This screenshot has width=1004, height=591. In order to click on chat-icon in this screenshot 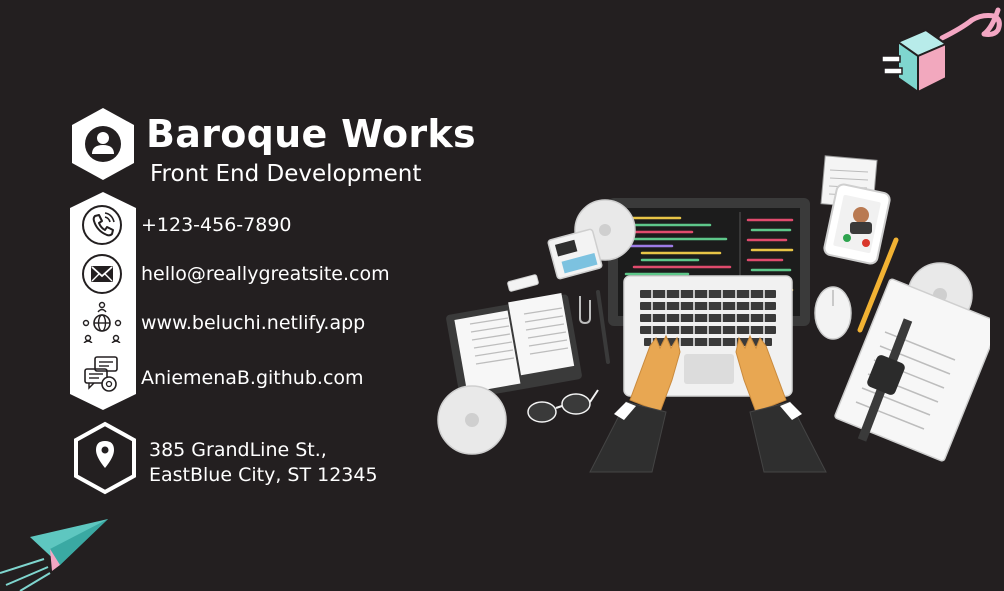, I will do `click(101, 374)`.